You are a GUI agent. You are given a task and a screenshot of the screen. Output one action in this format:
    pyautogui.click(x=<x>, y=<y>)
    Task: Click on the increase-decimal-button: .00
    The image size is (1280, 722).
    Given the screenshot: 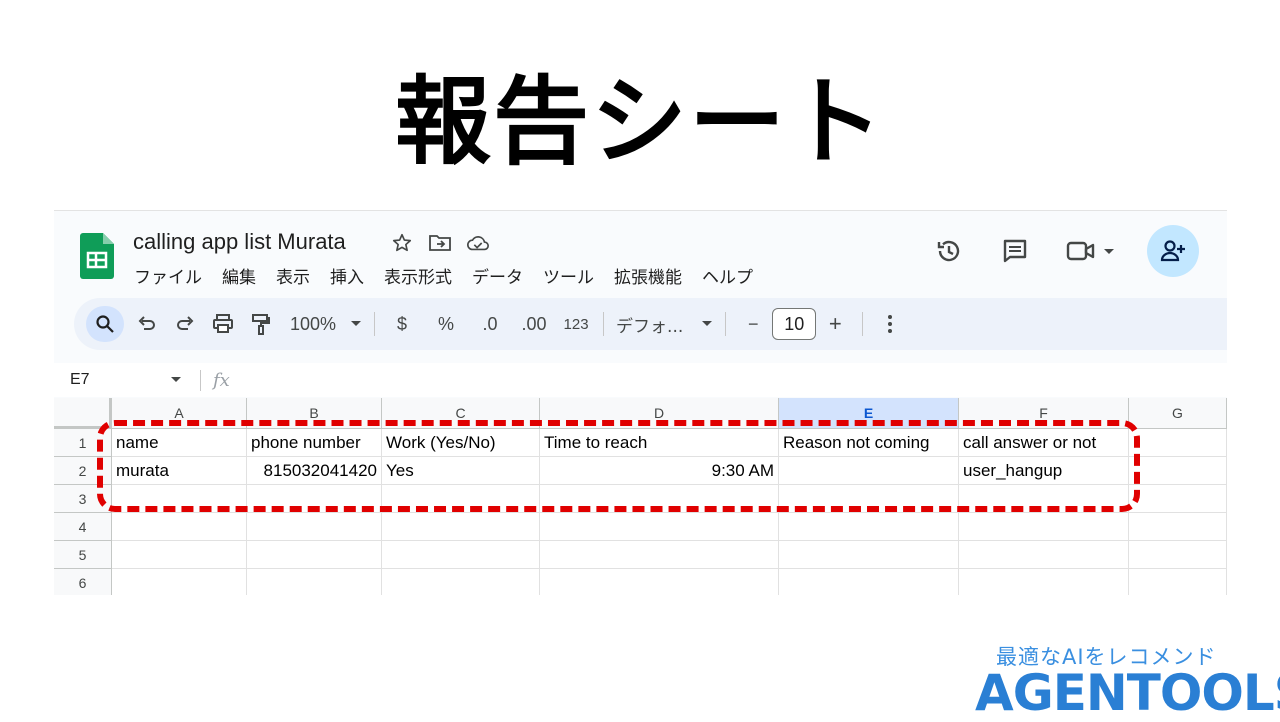 What is the action you would take?
    pyautogui.click(x=534, y=324)
    